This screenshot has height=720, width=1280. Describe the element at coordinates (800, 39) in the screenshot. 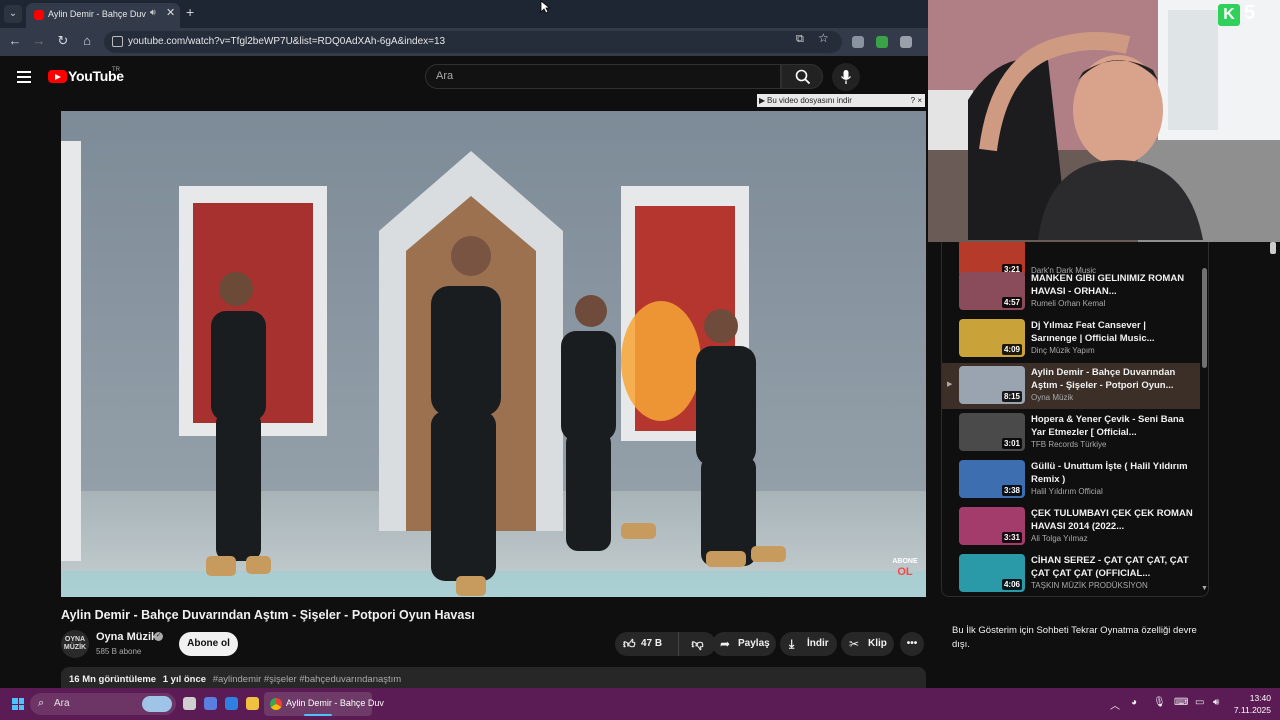

I see `install-app-icon: ⧉` at that location.